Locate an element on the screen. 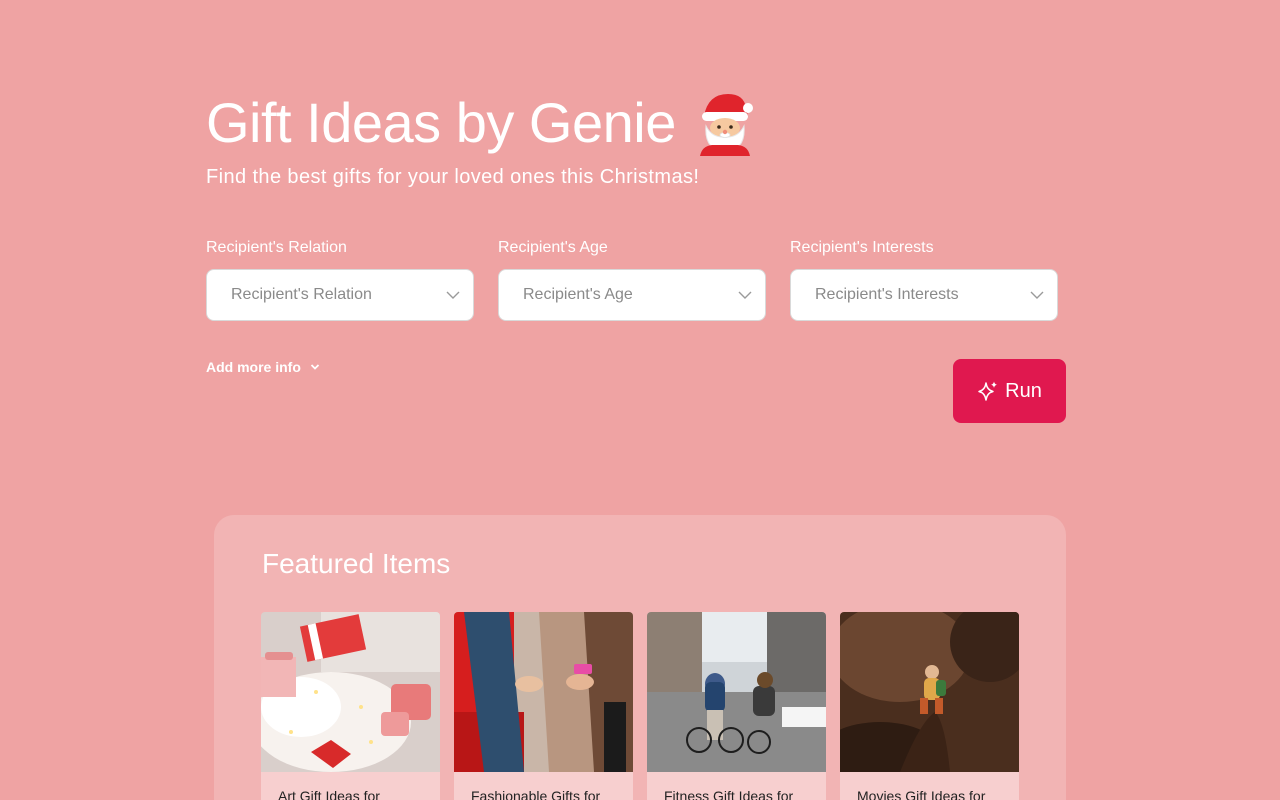 The height and width of the screenshot is (800, 1280). age-field: Recipient's Age Recipient's Age is located at coordinates (632, 279).